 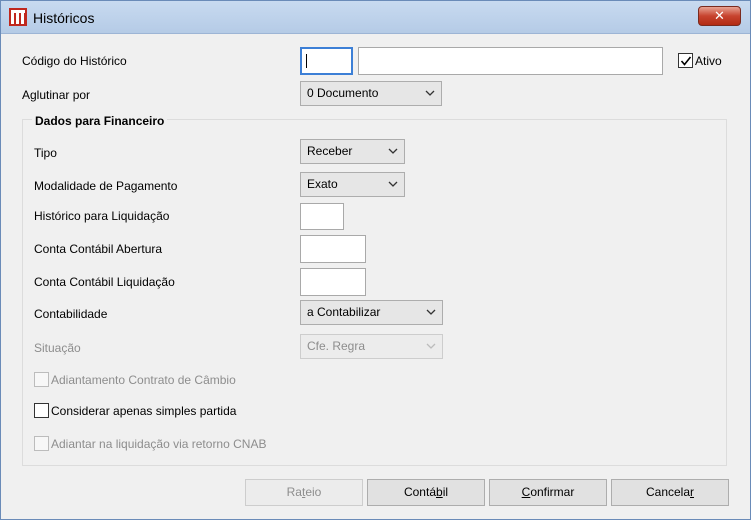 I want to click on financeiro-group-title: Dados para Financeiro, so click(x=100, y=121).